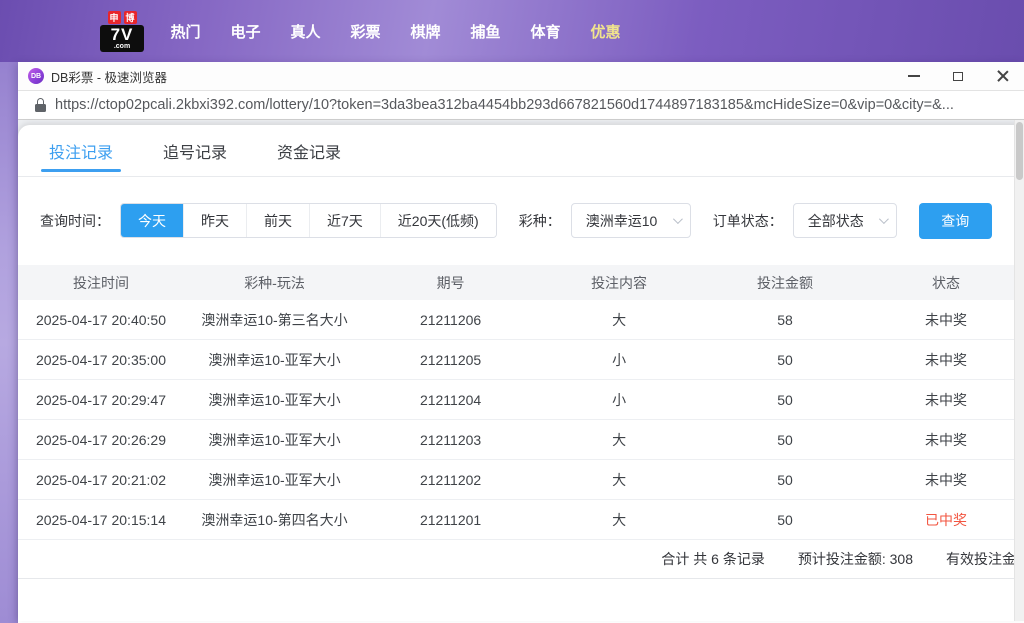 The width and height of the screenshot is (1024, 623). I want to click on minimize-button, so click(914, 76).